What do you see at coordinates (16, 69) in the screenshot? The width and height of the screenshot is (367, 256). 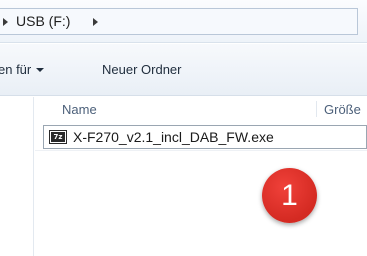 I see `share-with-label: en für` at bounding box center [16, 69].